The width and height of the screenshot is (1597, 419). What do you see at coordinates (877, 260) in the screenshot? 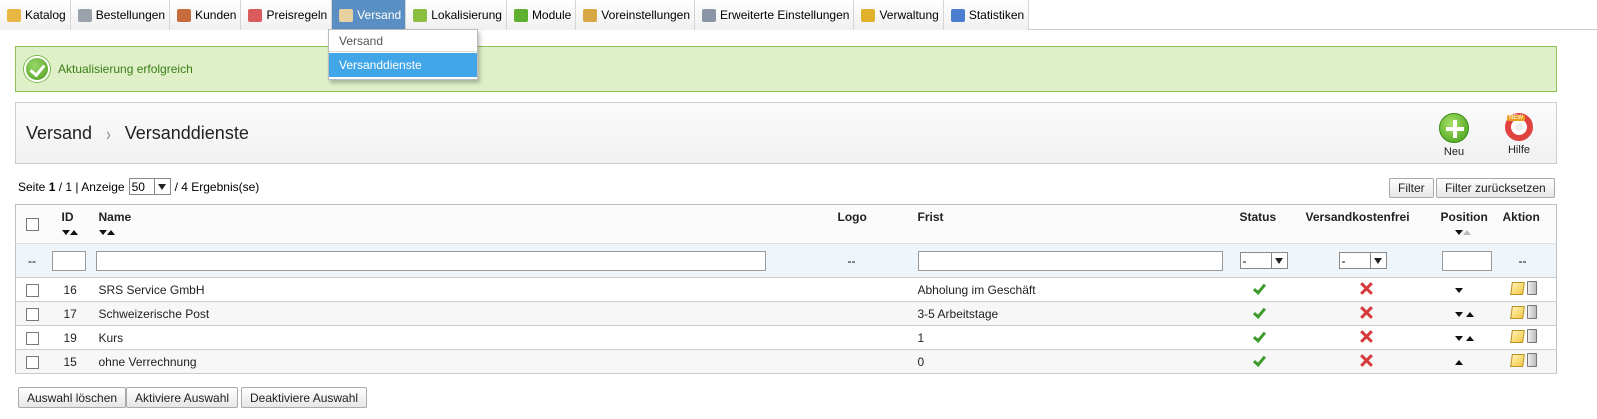
I see `filter-logo-dash: --` at bounding box center [877, 260].